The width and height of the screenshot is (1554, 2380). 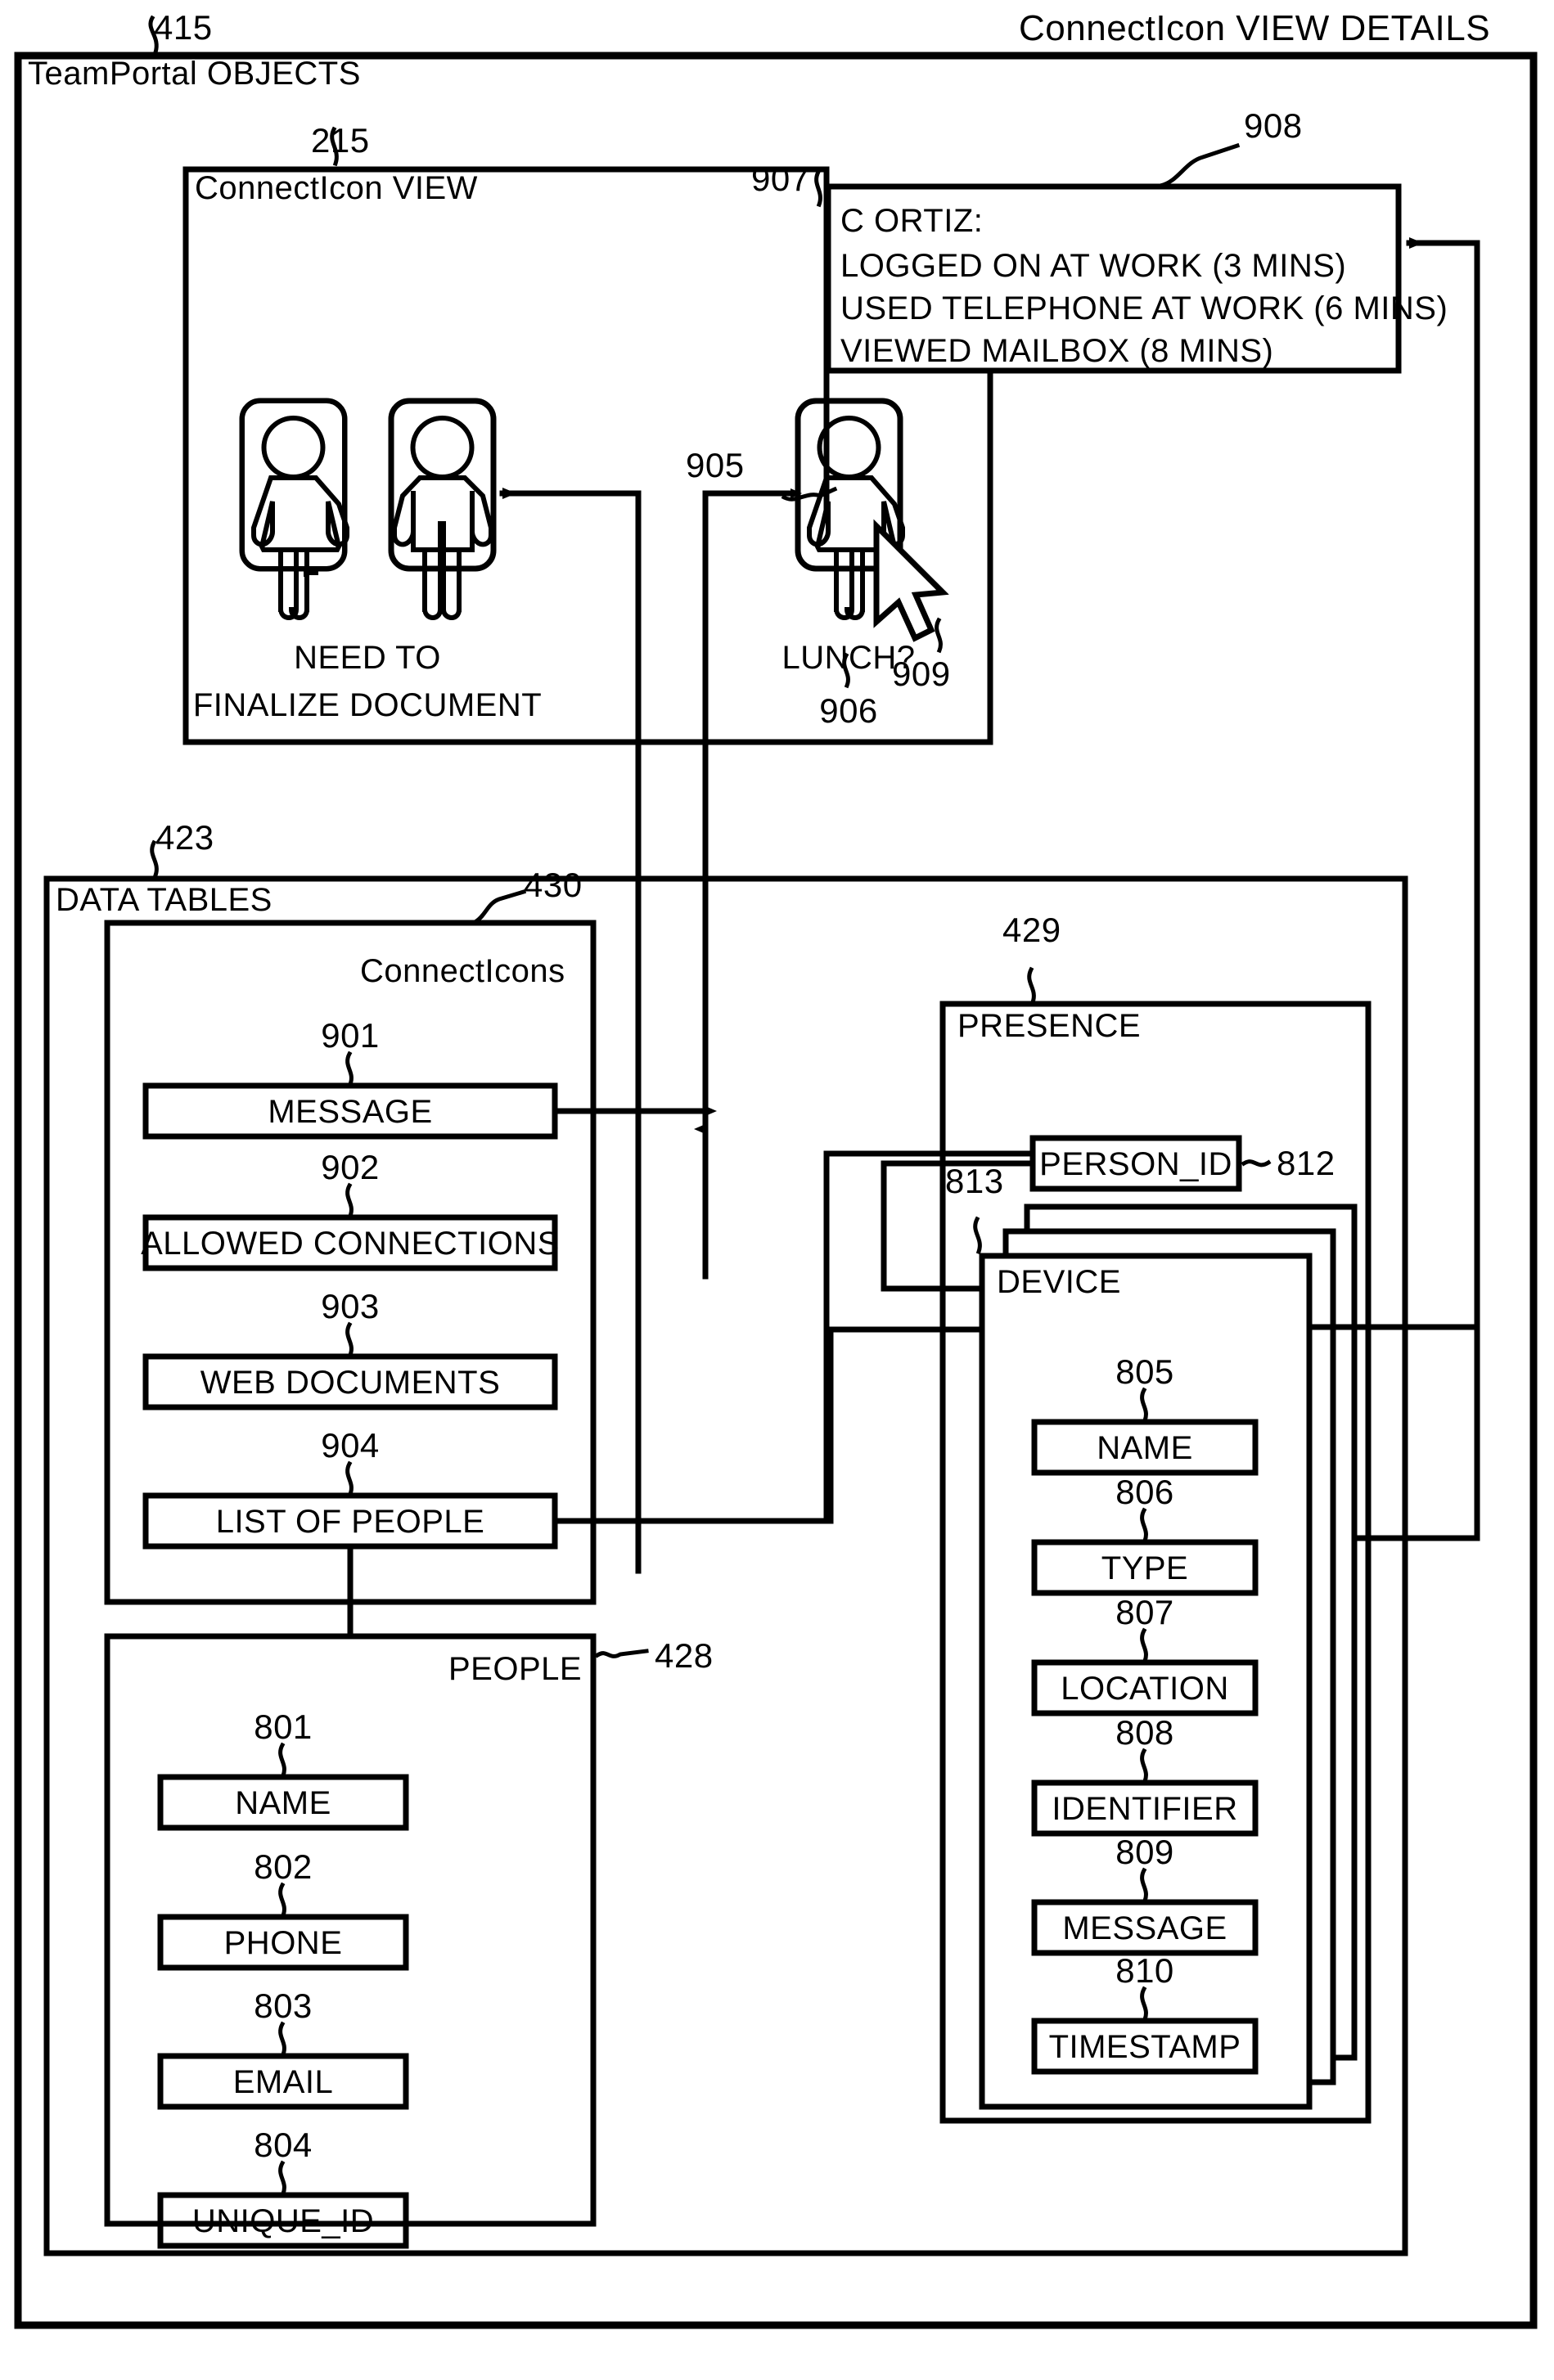 What do you see at coordinates (1144, 1928) in the screenshot?
I see `field-device-message-809: MESSAGE` at bounding box center [1144, 1928].